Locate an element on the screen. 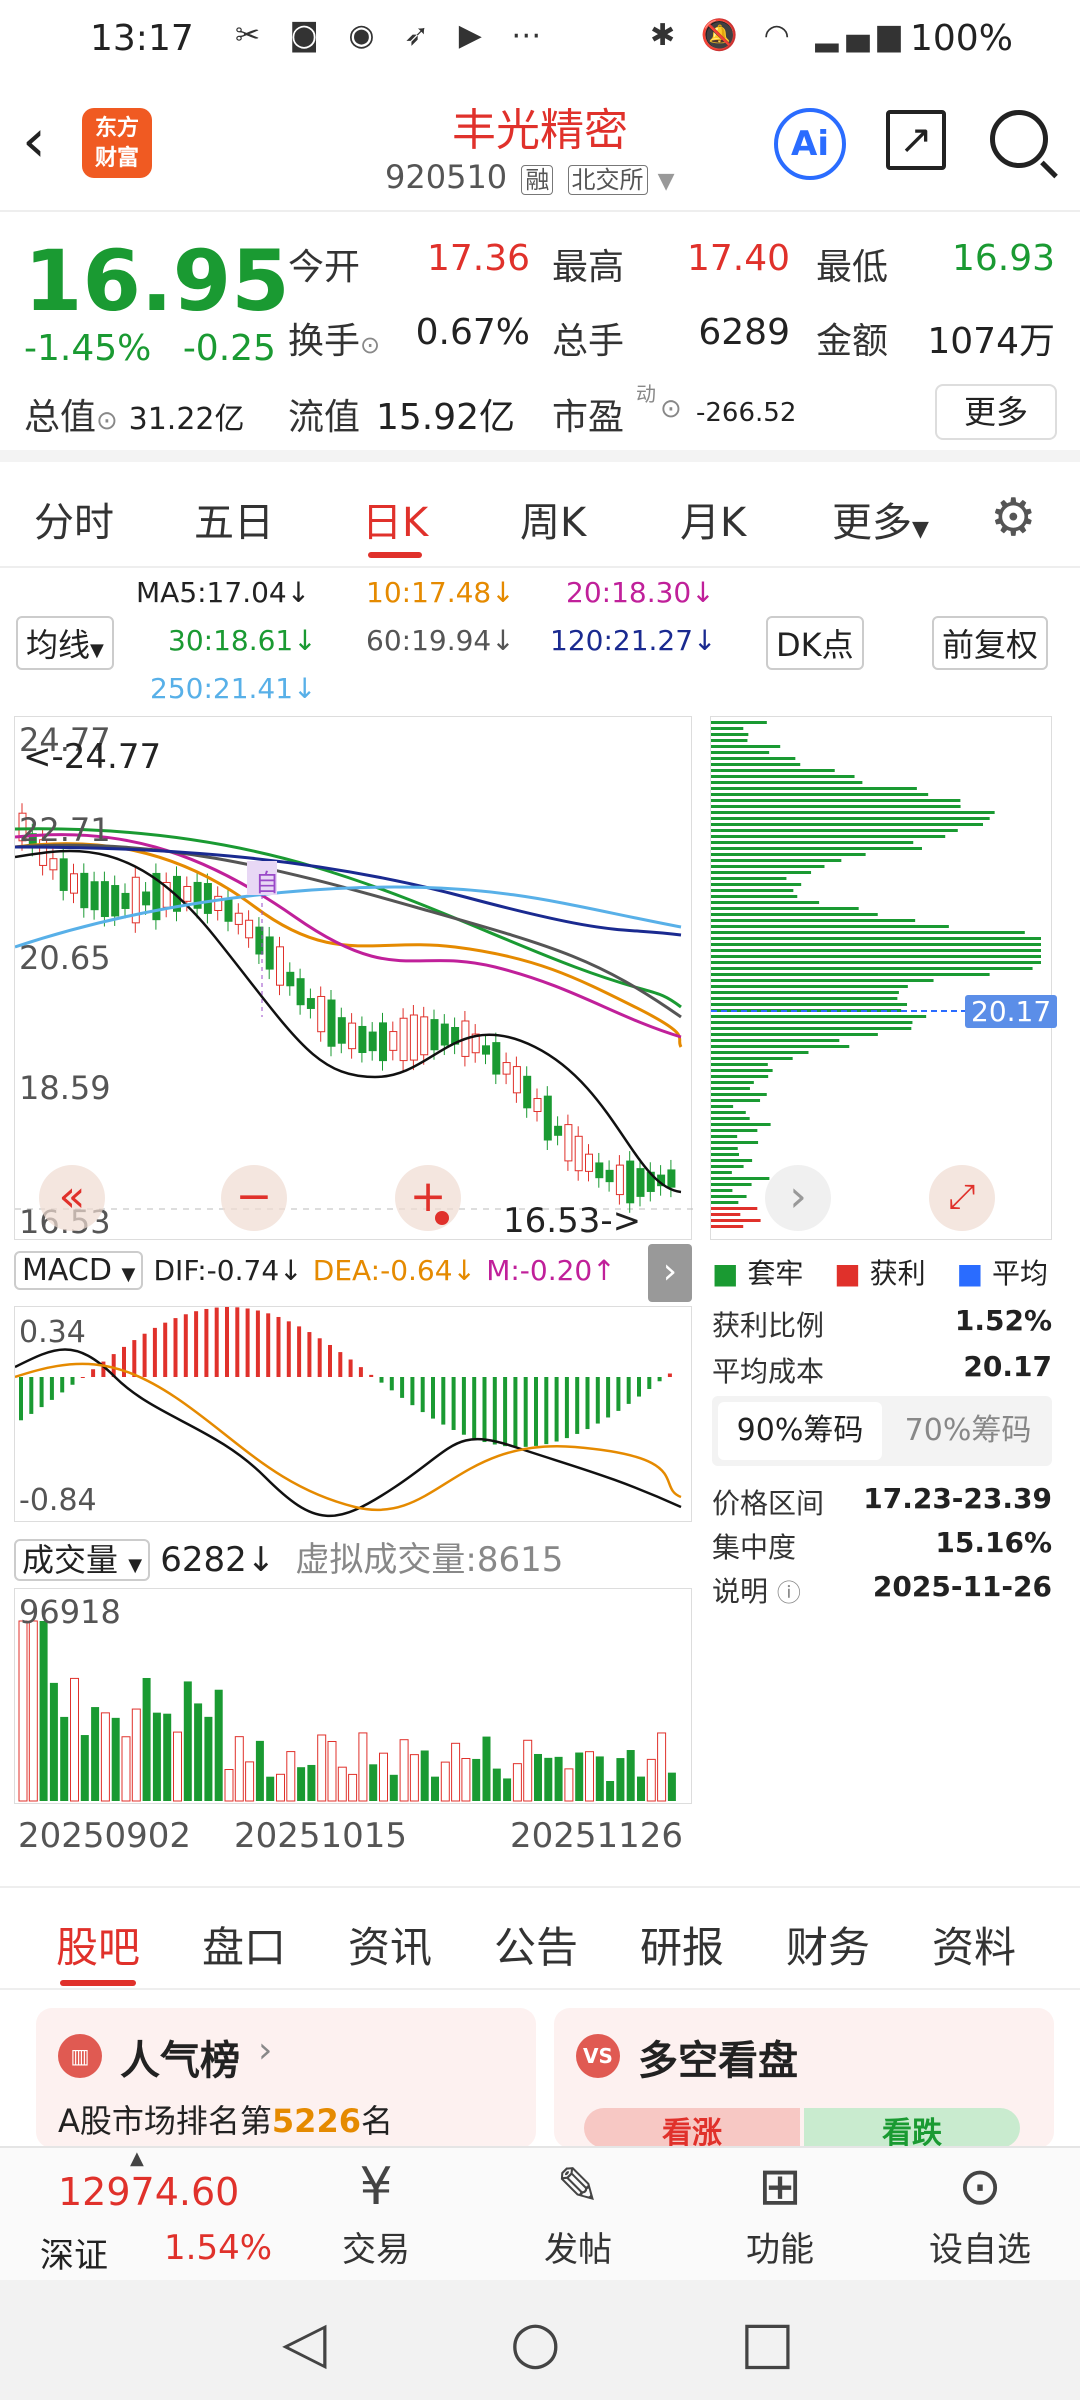 The width and height of the screenshot is (1080, 2400). nav-add-watchlist: ⊙ 设自选 is located at coordinates (980, 2211).